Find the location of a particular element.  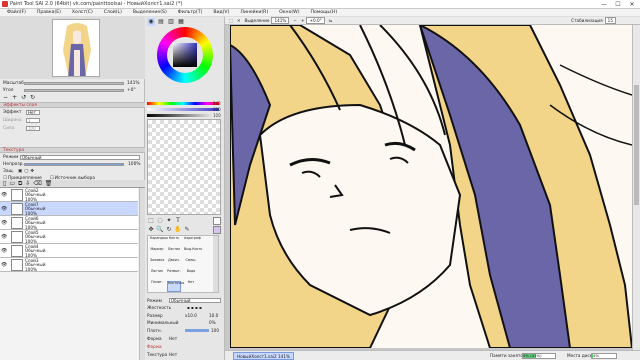

deselect-icon: ✕ is located at coordinates (239, 20).